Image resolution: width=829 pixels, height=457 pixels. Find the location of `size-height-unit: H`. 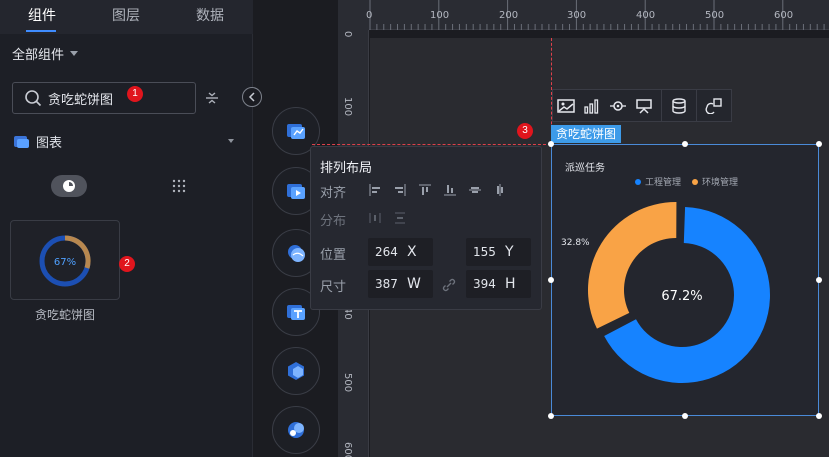

size-height-unit: H is located at coordinates (510, 284).